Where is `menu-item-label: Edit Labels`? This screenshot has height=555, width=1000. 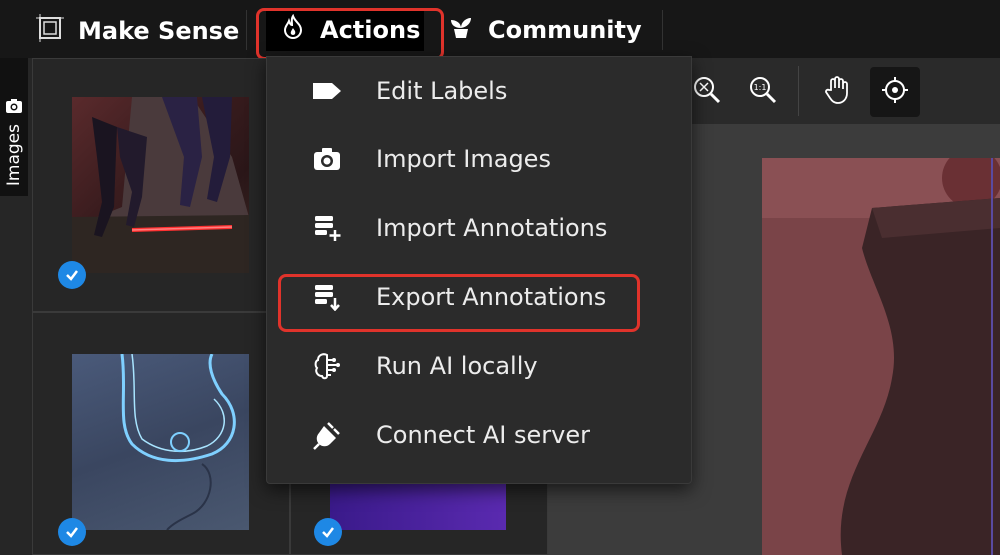
menu-item-label: Edit Labels is located at coordinates (442, 91).